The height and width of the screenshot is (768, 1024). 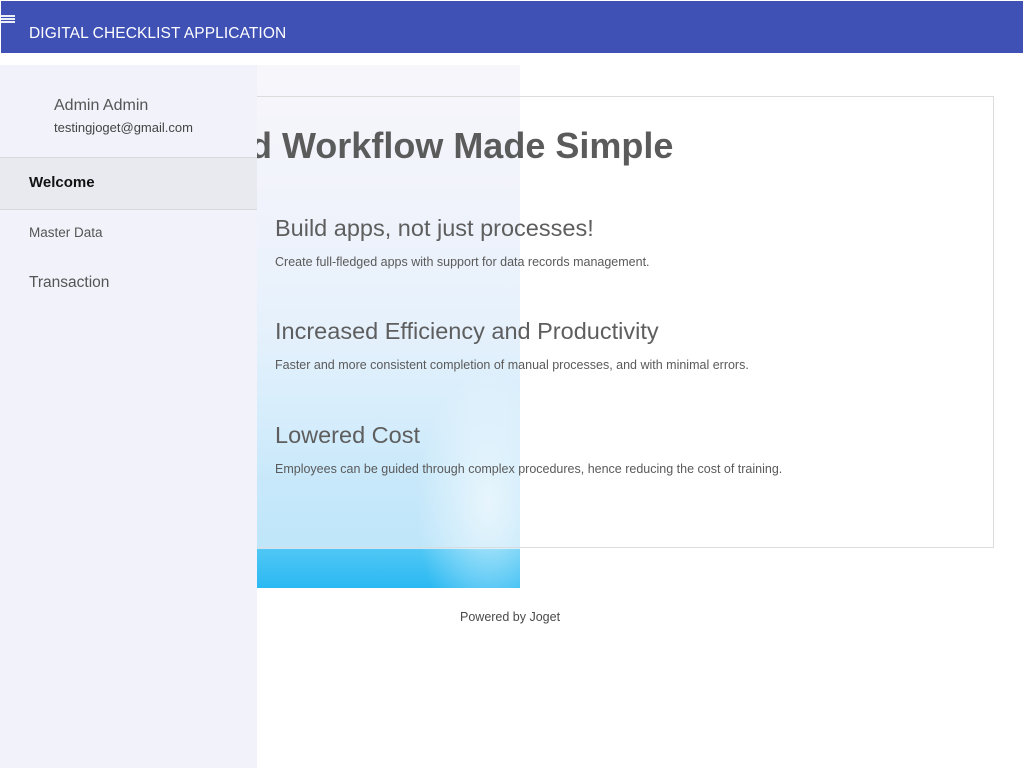 What do you see at coordinates (101, 105) in the screenshot?
I see `user-name: Admin Admin` at bounding box center [101, 105].